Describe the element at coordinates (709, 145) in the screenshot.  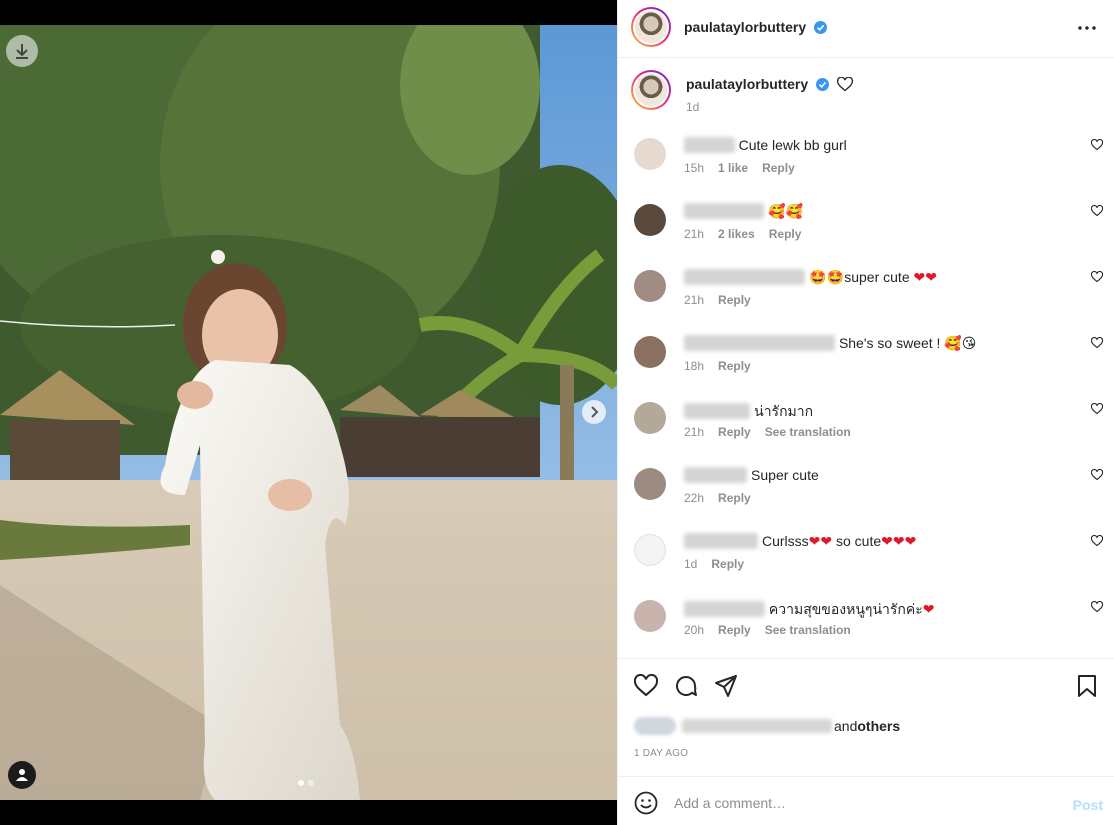
I see `commenter-username: marilou` at that location.